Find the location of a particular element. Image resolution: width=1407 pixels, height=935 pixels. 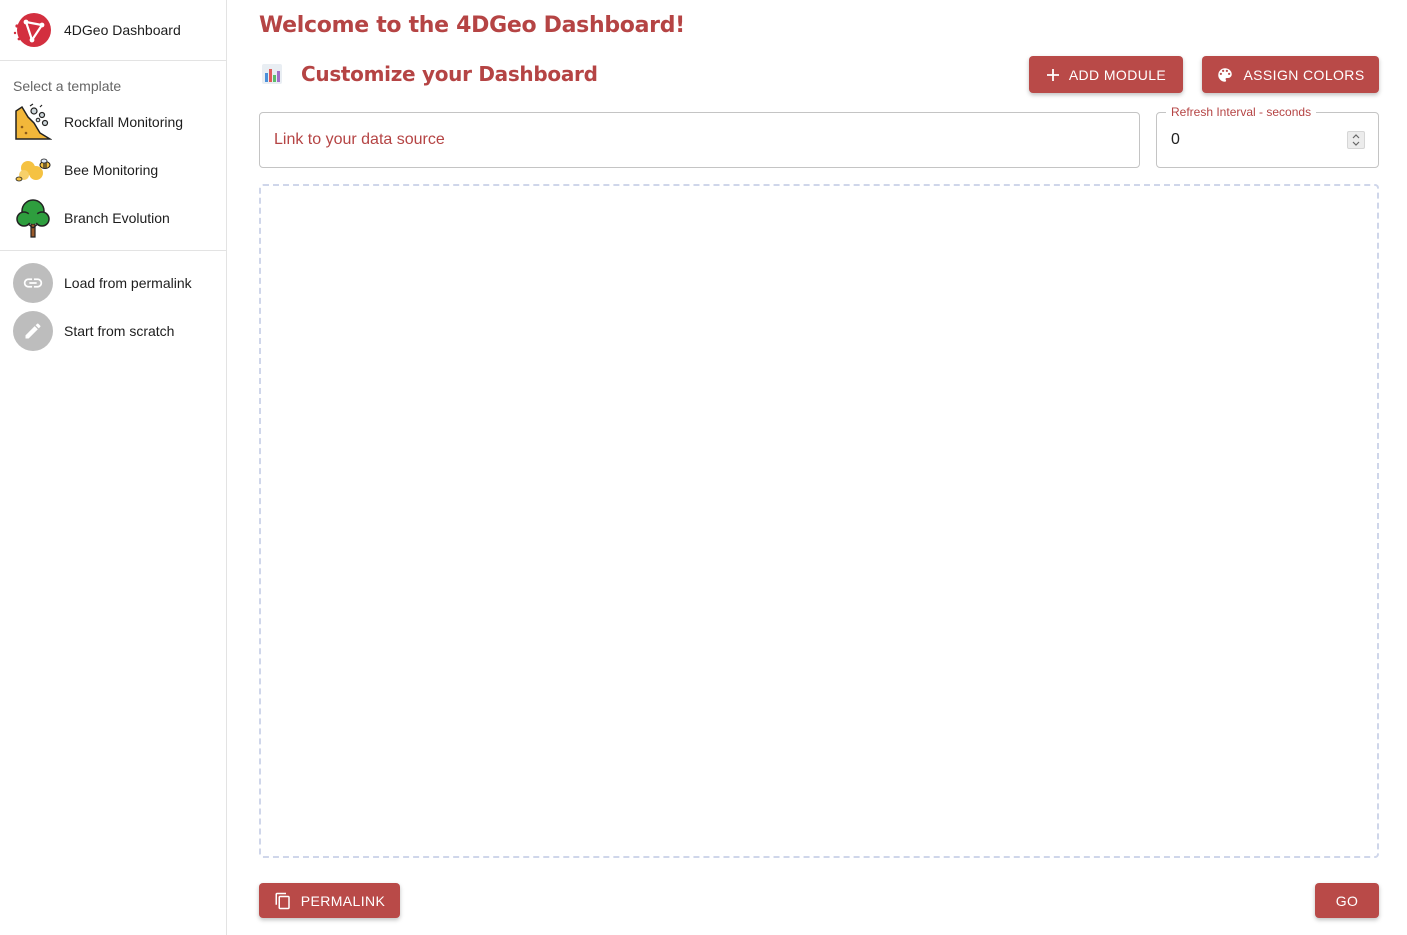

start-from-scratch: Start from scratch is located at coordinates (113, 331).